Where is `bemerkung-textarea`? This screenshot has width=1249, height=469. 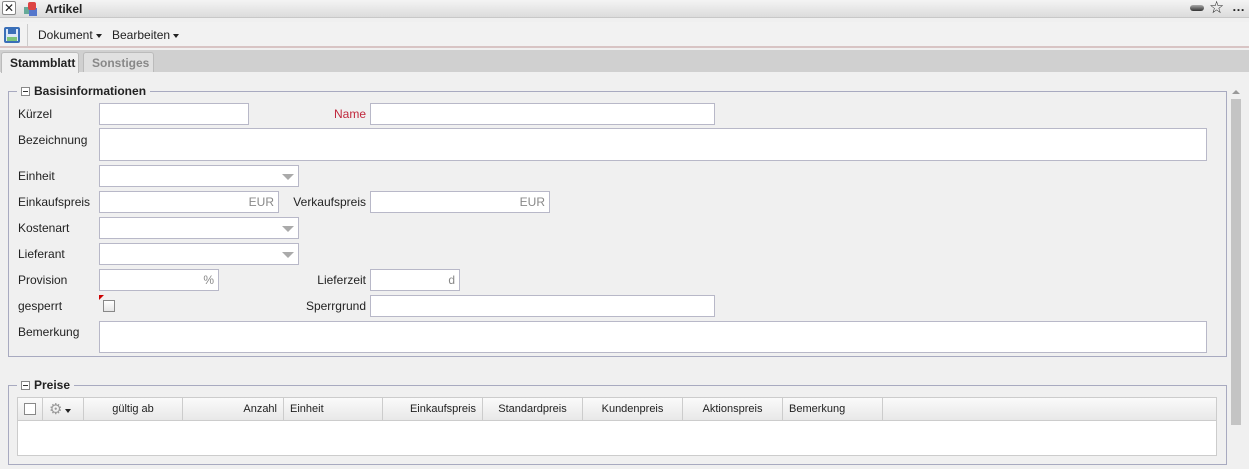 bemerkung-textarea is located at coordinates (653, 337).